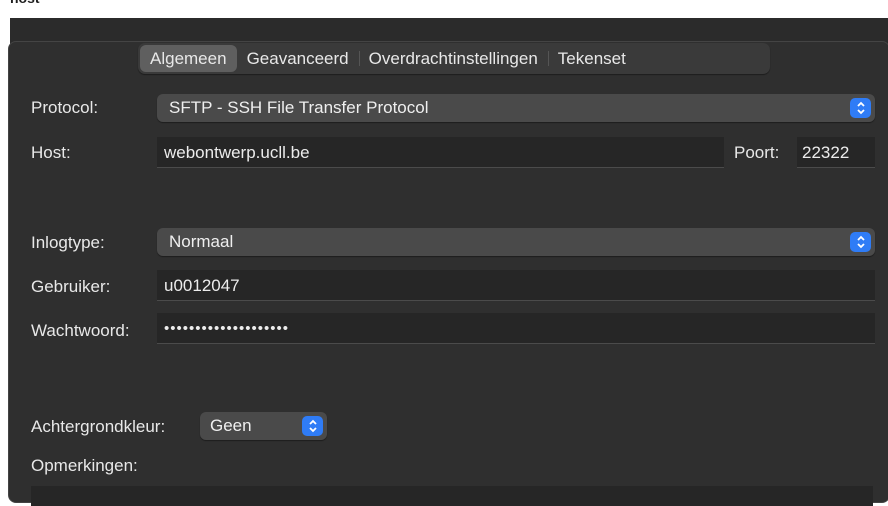 This screenshot has width=888, height=506. What do you see at coordinates (80, 330) in the screenshot?
I see `password-label: Wachtwoord:` at bounding box center [80, 330].